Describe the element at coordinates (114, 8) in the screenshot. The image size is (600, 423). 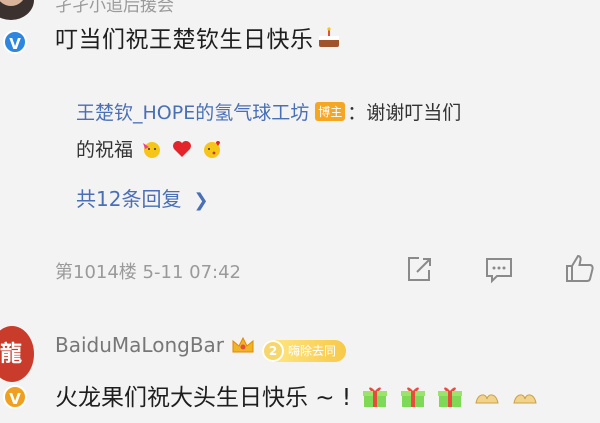
I see `comment-author-name: 孑孑小追后援会` at that location.